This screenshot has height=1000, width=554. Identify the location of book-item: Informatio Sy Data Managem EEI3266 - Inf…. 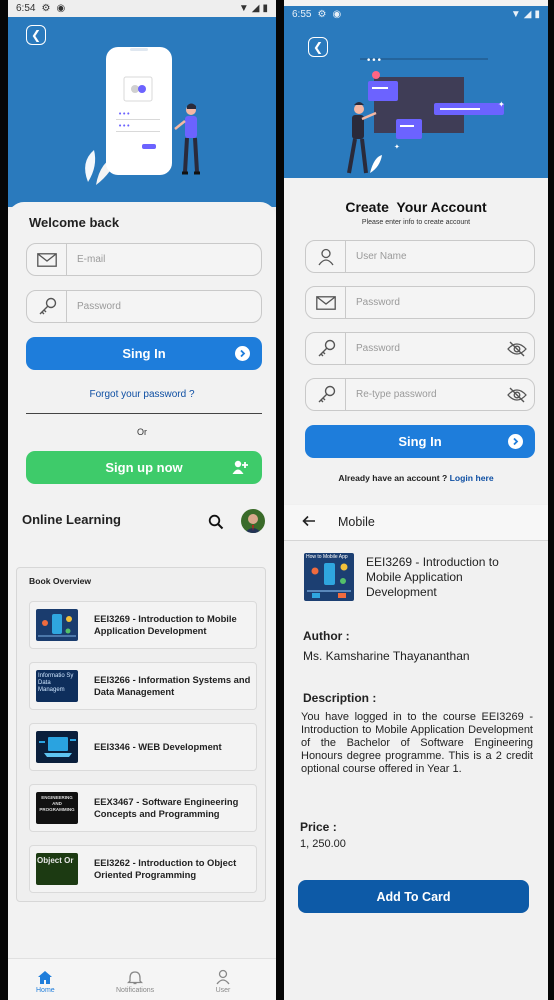
(143, 686).